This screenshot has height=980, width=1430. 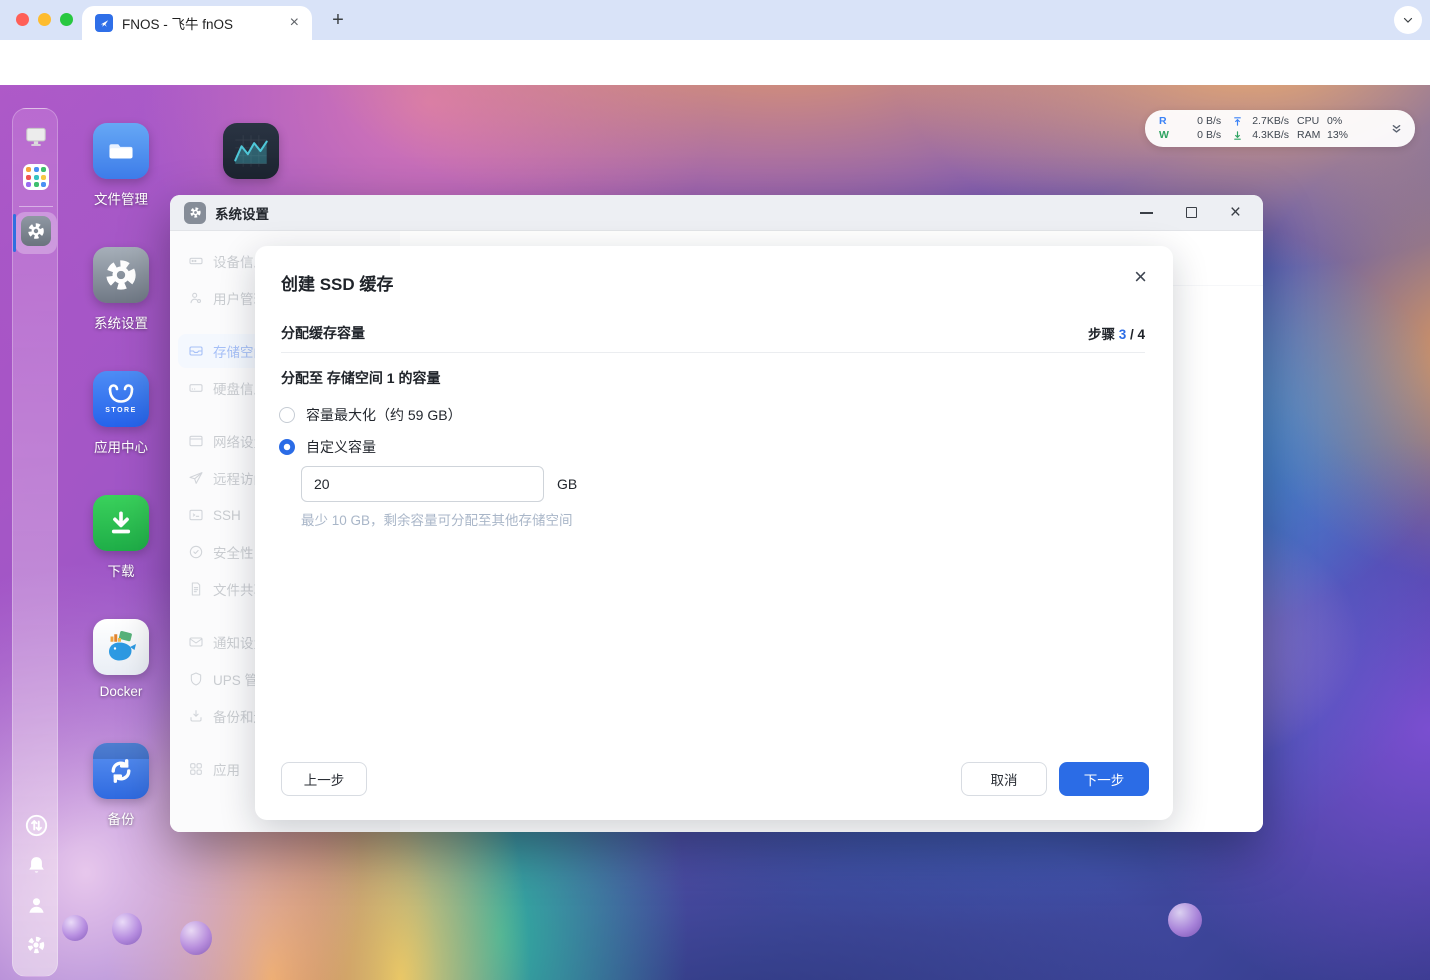 I want to click on macos-minimize-button, so click(x=44, y=19).